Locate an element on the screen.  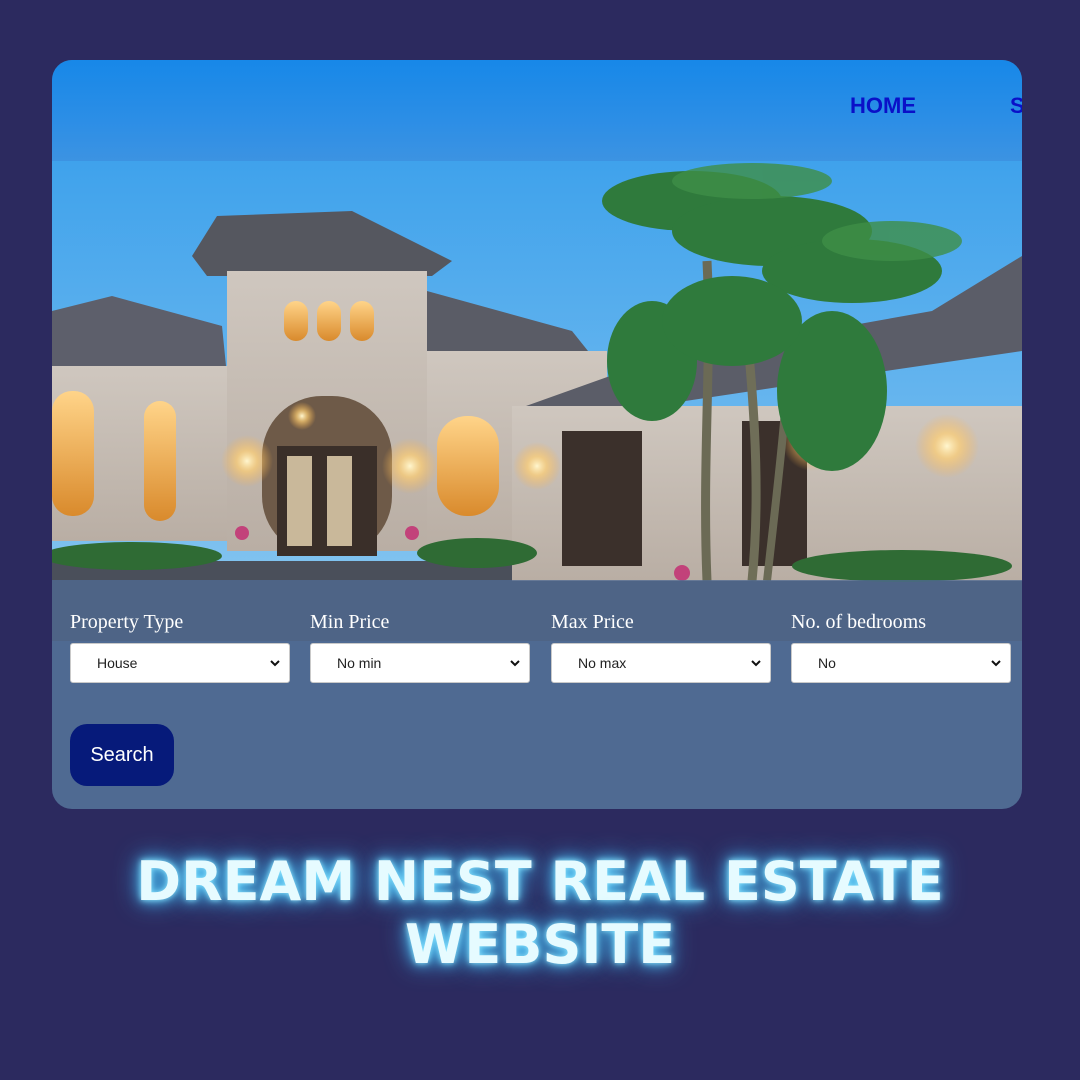
max-price-label: Max Price is located at coordinates (592, 622).